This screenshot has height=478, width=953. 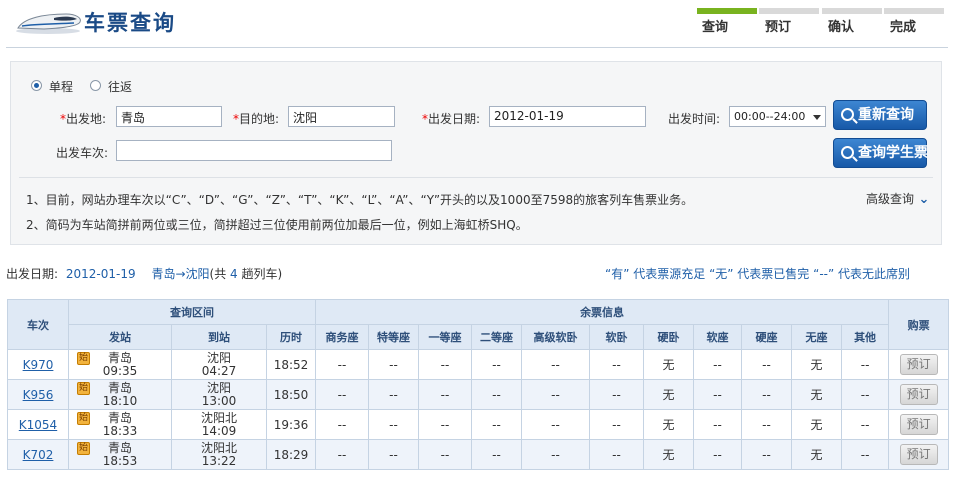 What do you see at coordinates (567, 116) in the screenshot?
I see `date-input: 2012-01-19` at bounding box center [567, 116].